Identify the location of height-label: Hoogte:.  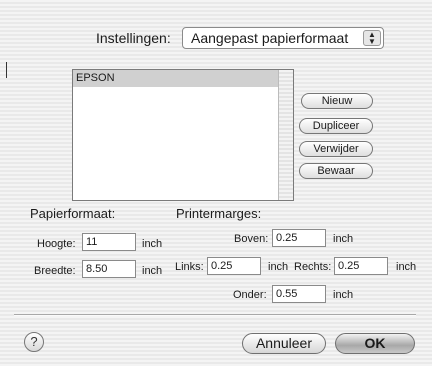
(56, 244).